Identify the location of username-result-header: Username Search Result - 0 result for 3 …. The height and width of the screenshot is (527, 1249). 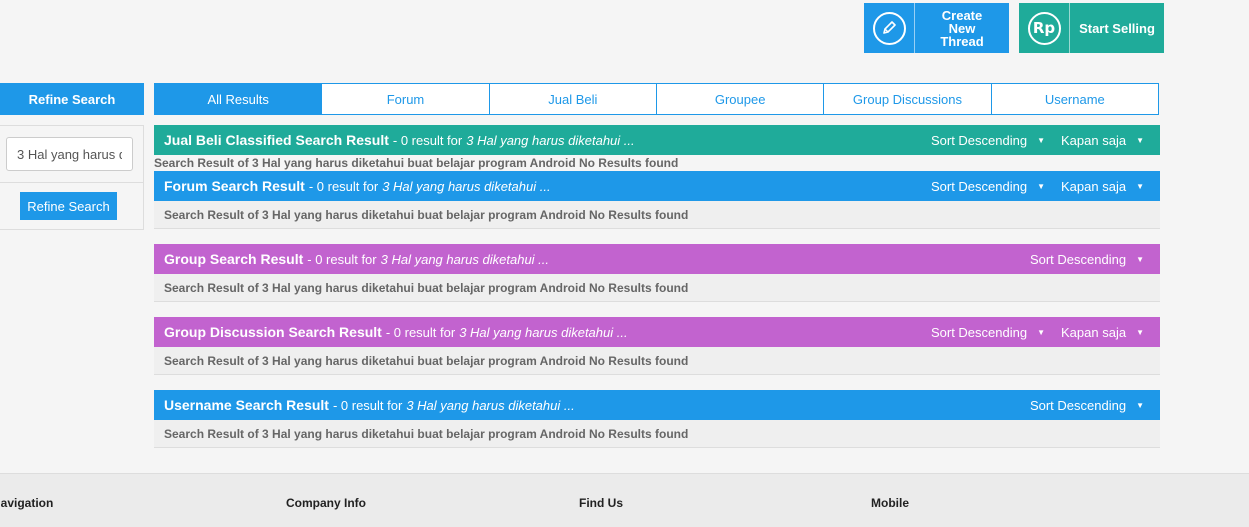
(657, 405).